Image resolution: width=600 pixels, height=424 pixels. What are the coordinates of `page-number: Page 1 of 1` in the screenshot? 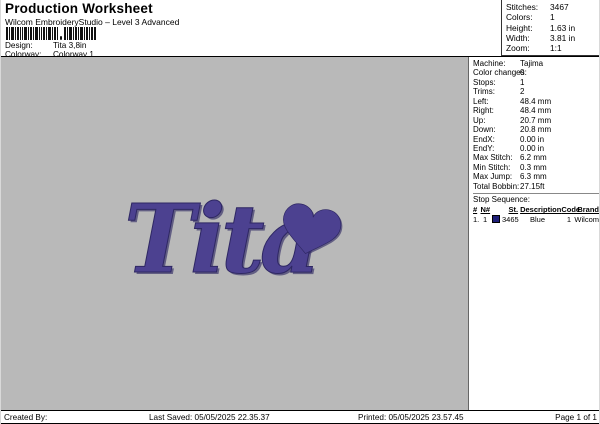 It's located at (576, 417).